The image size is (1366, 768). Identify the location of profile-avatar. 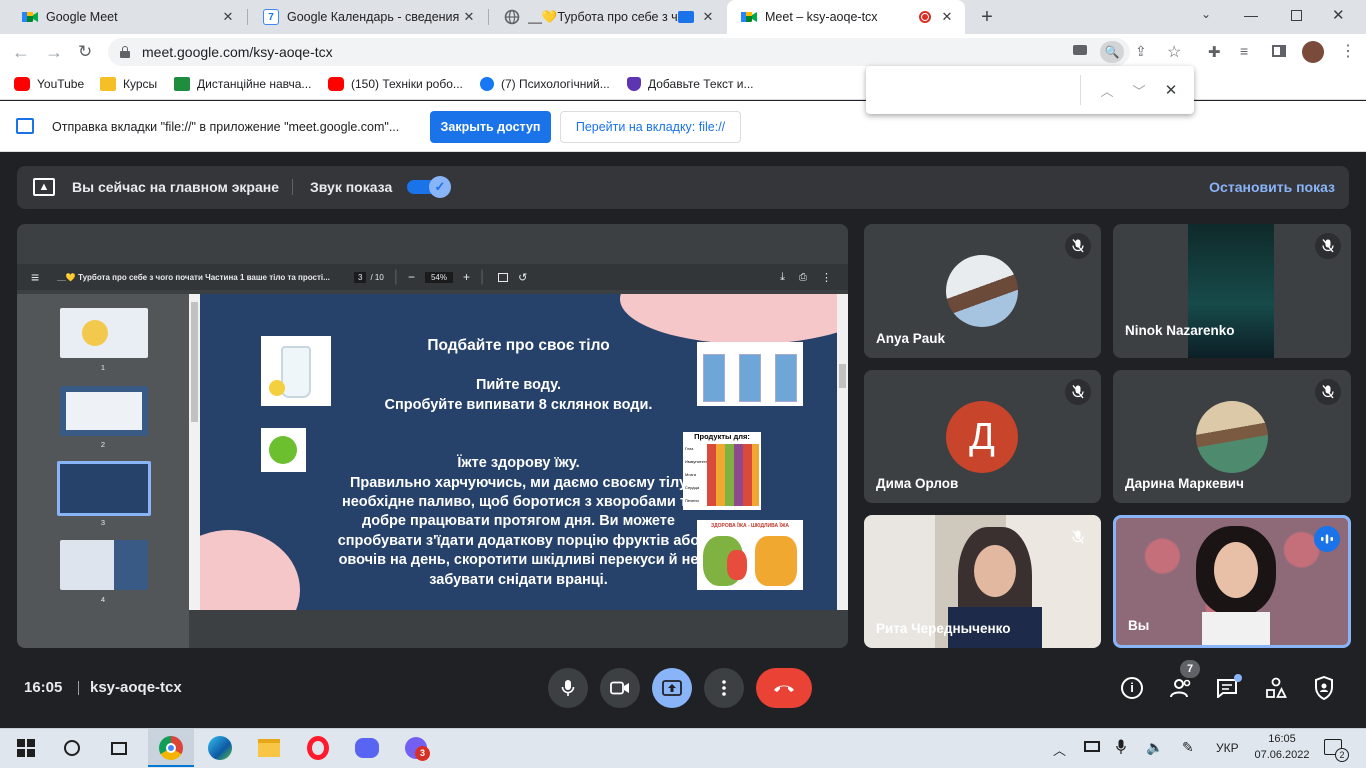
(1313, 52).